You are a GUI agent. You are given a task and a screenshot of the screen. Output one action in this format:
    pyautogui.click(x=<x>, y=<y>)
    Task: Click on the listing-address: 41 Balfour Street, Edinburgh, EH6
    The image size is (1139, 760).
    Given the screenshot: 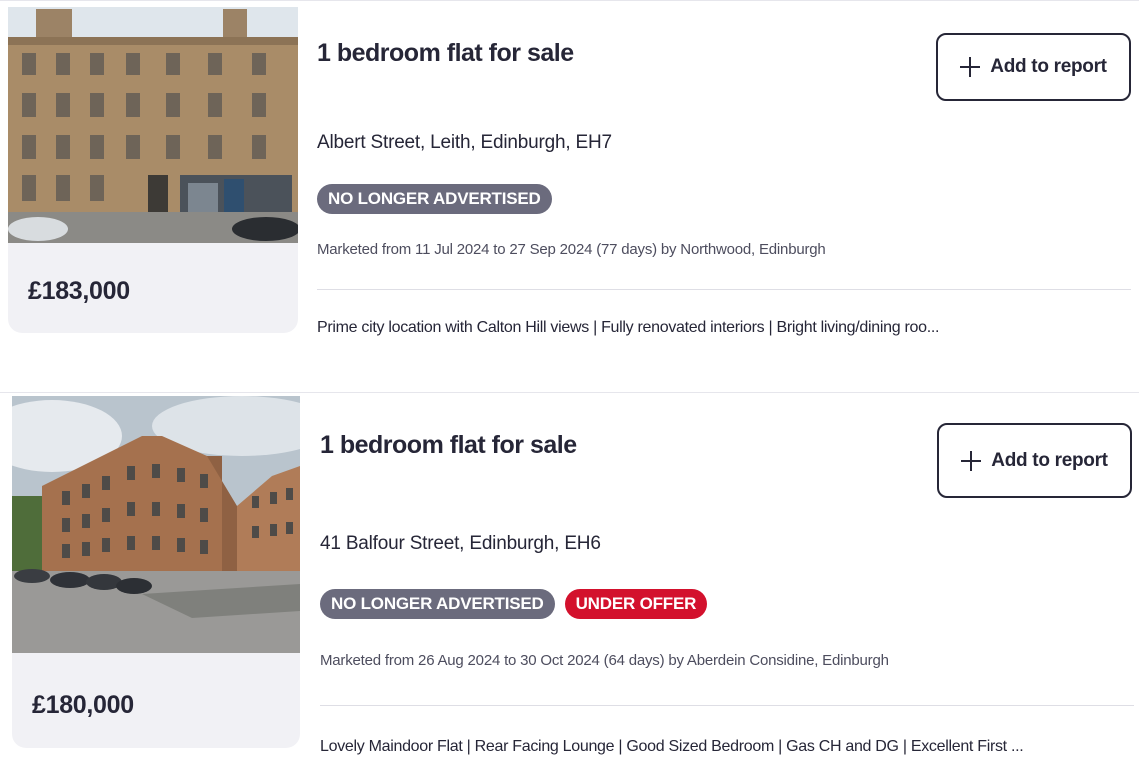 What is the action you would take?
    pyautogui.click(x=460, y=543)
    